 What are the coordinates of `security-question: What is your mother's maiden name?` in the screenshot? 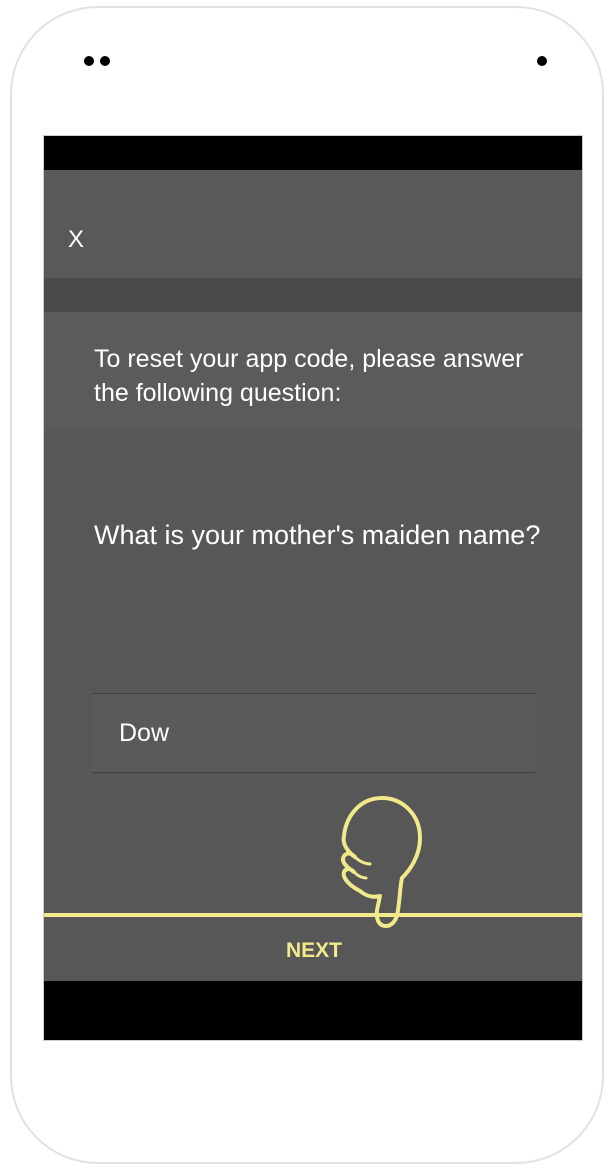 It's located at (317, 535).